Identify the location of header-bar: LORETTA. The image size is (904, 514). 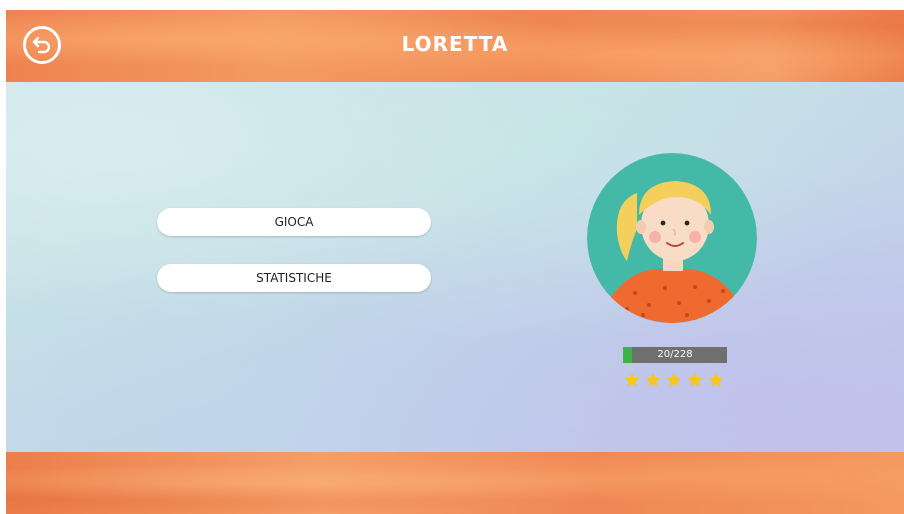
(455, 46).